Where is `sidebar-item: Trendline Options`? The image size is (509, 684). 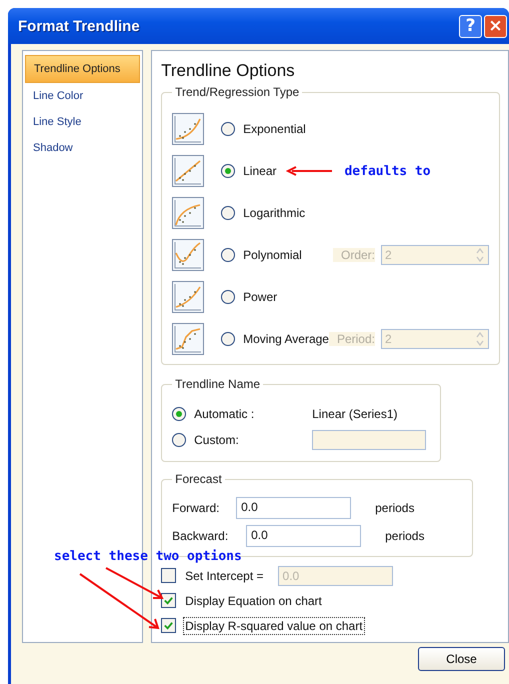
sidebar-item: Trendline Options is located at coordinates (82, 69).